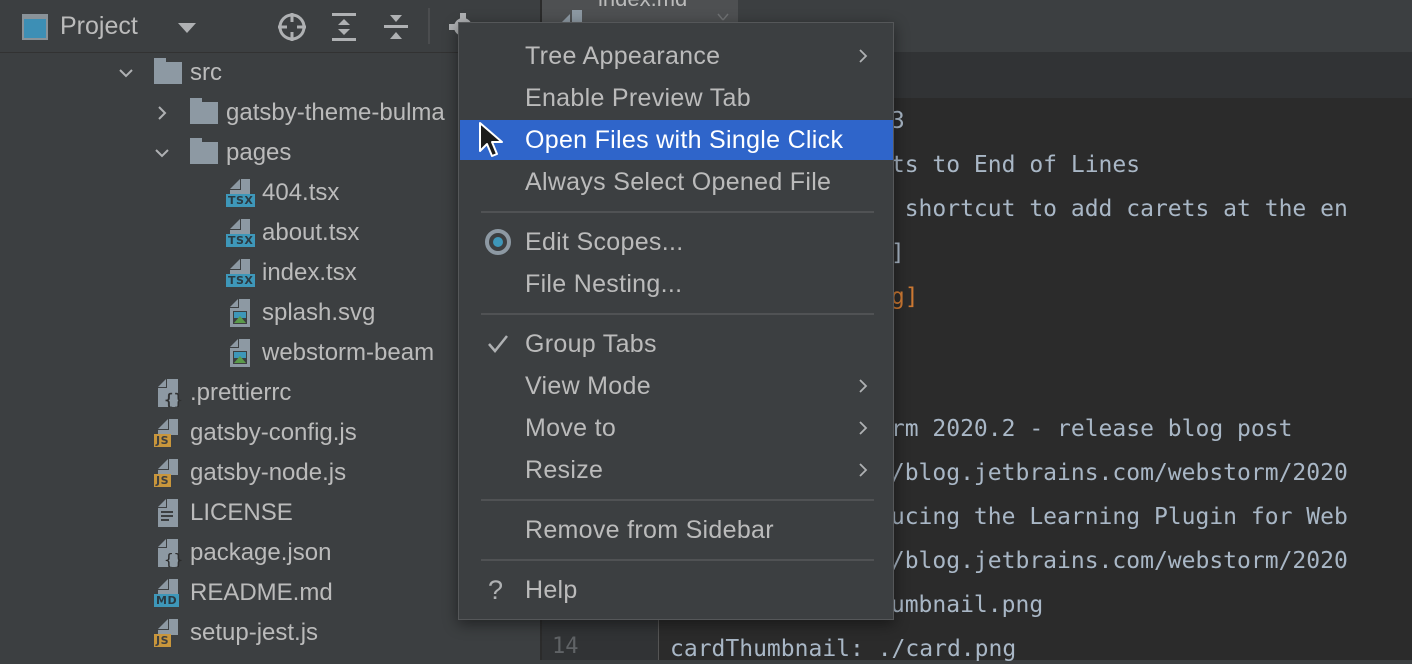  I want to click on menu-item-label: Tree Appearance, so click(623, 56).